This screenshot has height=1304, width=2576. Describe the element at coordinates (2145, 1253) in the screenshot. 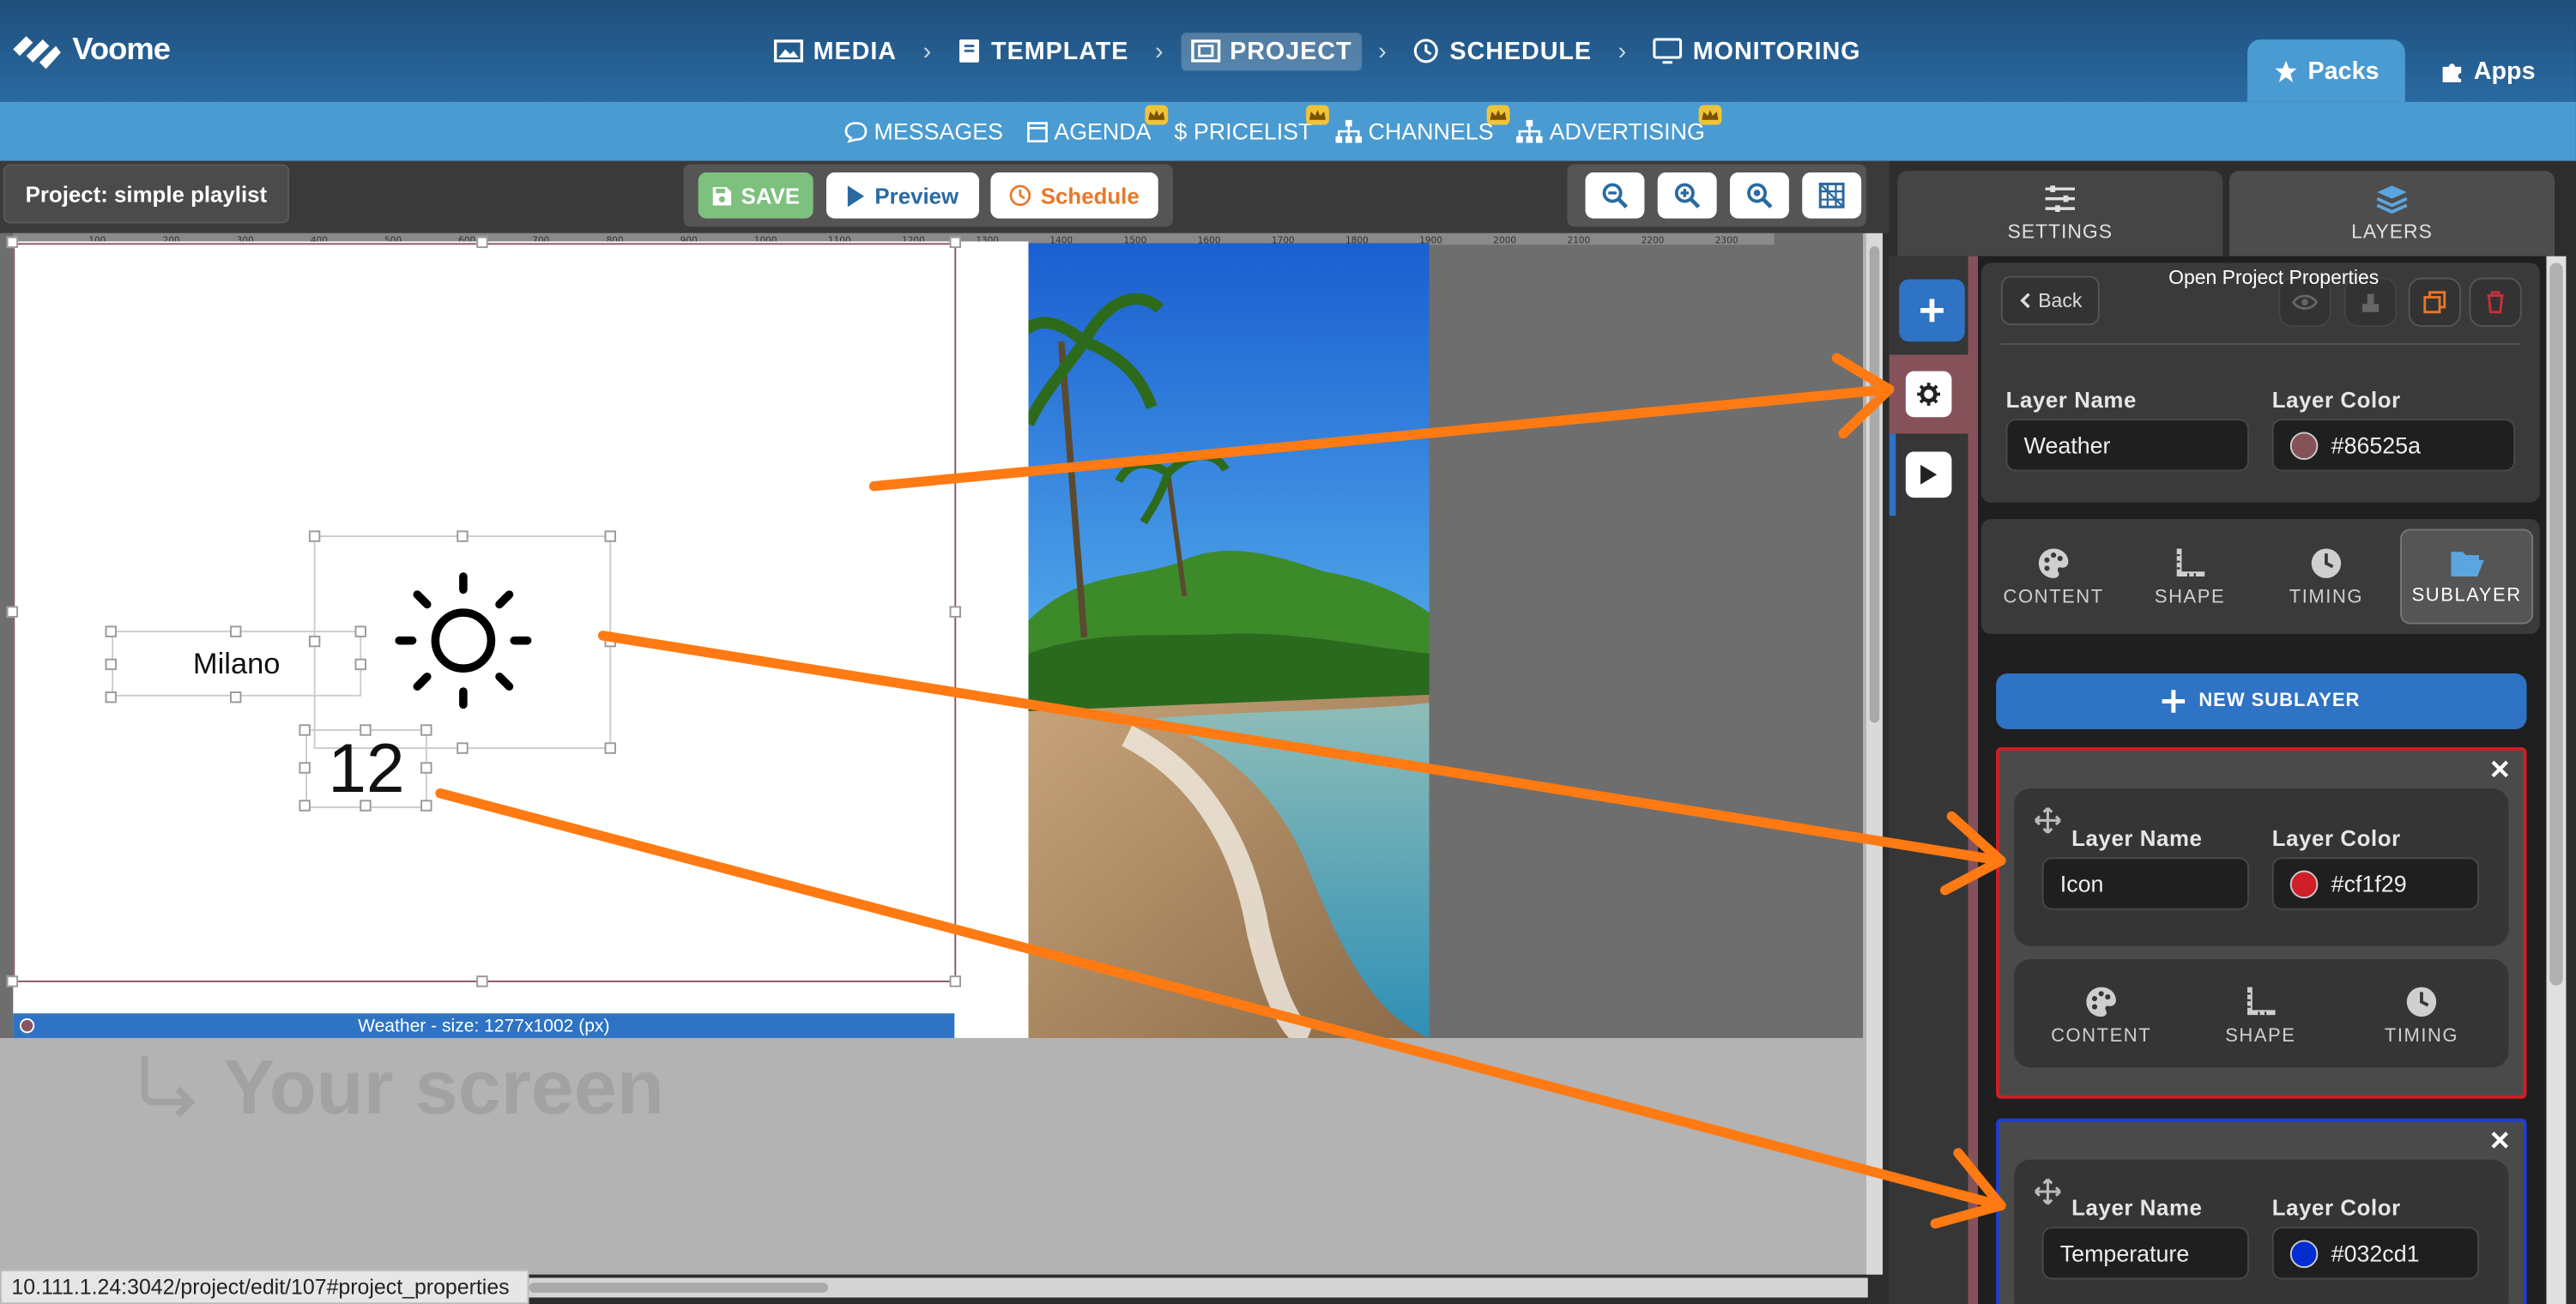

I see `sublayer-name-field: Temperature` at that location.